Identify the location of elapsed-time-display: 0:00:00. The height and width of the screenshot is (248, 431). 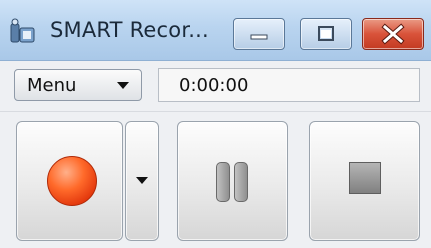
(289, 85).